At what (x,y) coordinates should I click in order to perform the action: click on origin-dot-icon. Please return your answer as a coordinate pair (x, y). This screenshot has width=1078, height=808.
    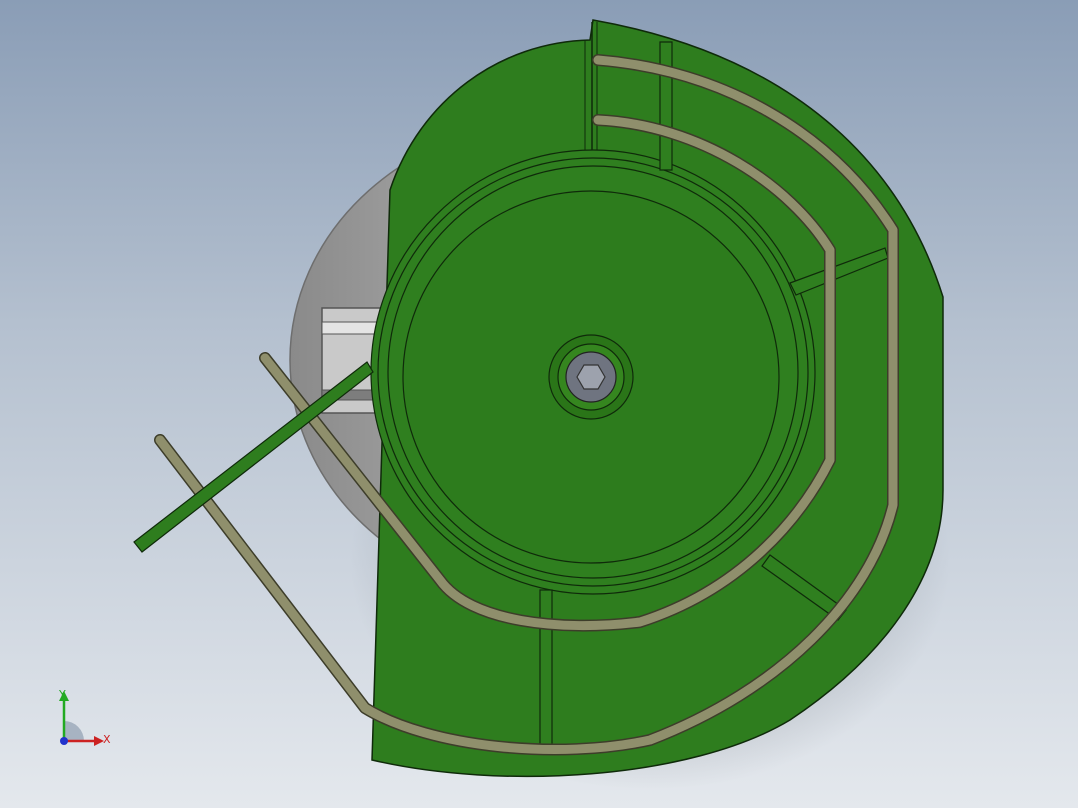
    Looking at the image, I should click on (64, 741).